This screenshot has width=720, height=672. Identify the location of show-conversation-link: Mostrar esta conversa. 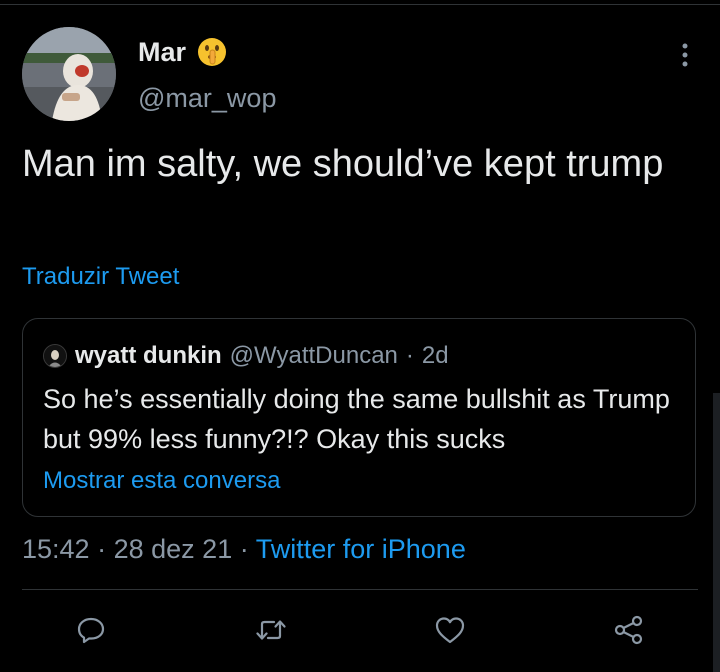
(161, 481).